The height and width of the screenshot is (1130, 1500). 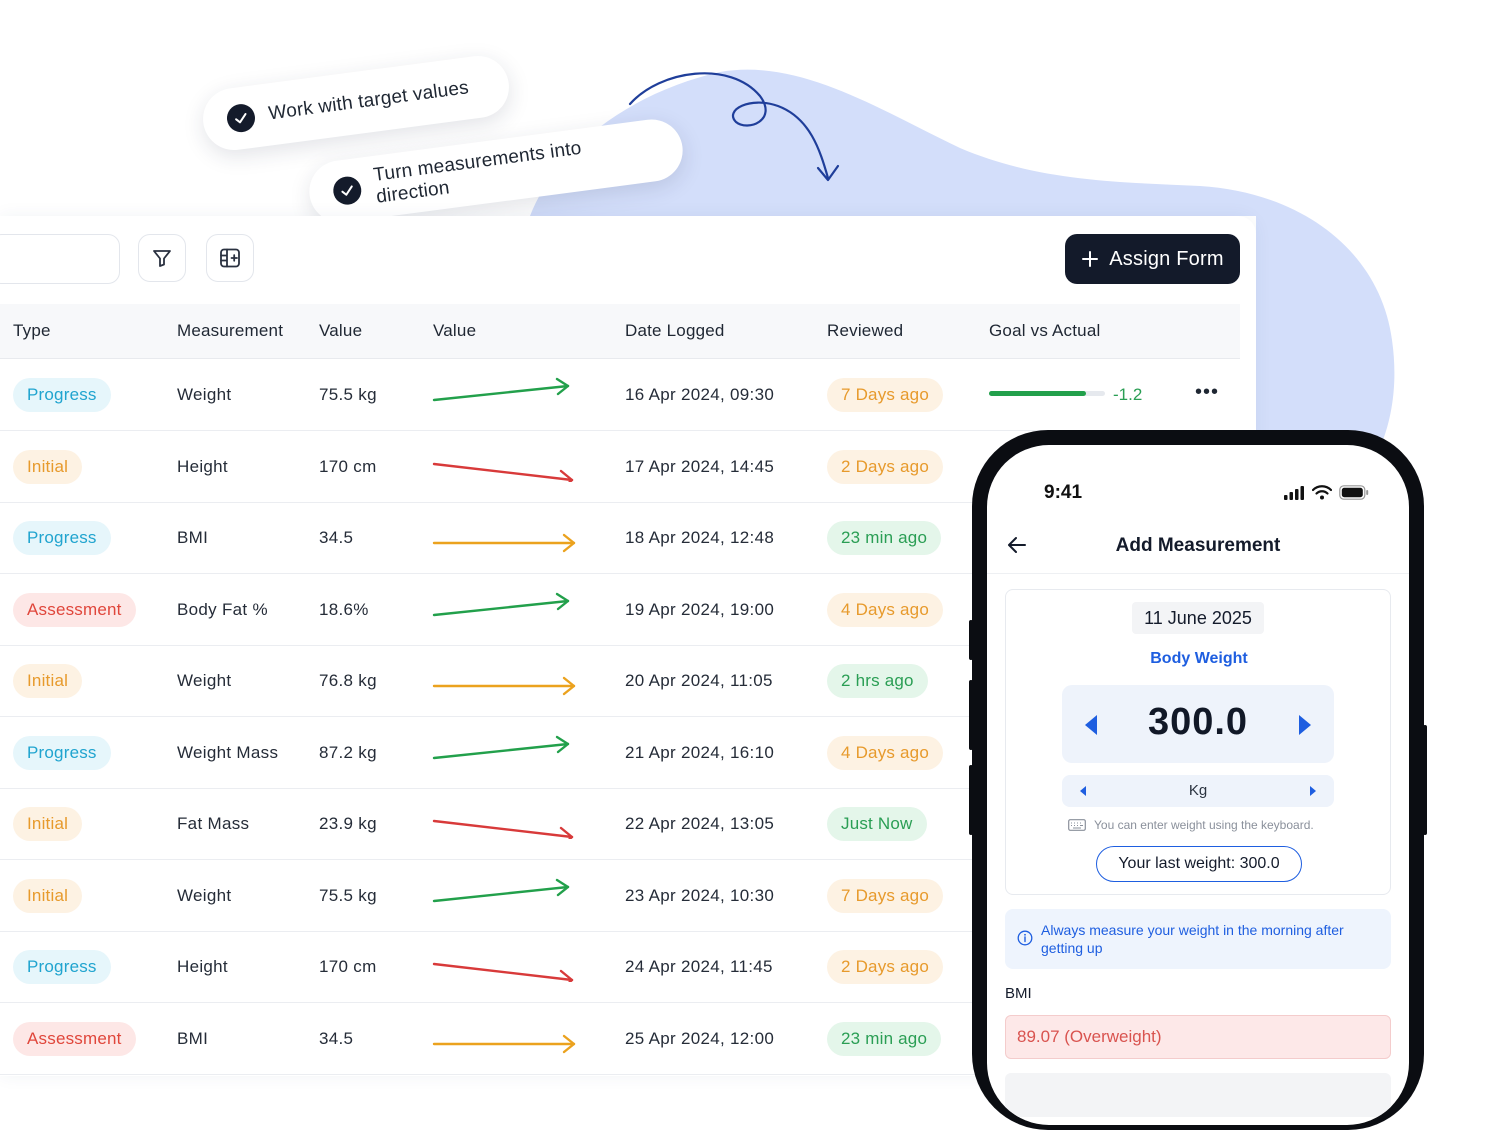 What do you see at coordinates (699, 680) in the screenshot?
I see `date-logged: 20 Apr 2024, 11:05` at bounding box center [699, 680].